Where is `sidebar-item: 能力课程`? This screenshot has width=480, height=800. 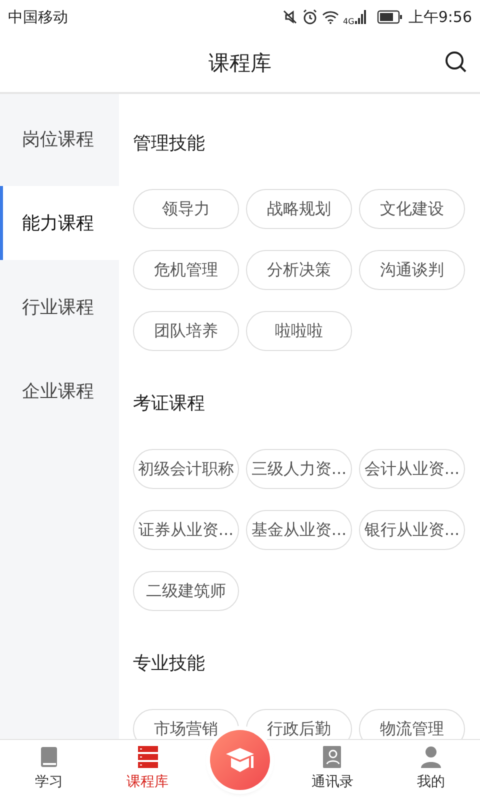 sidebar-item: 能力课程 is located at coordinates (59, 223).